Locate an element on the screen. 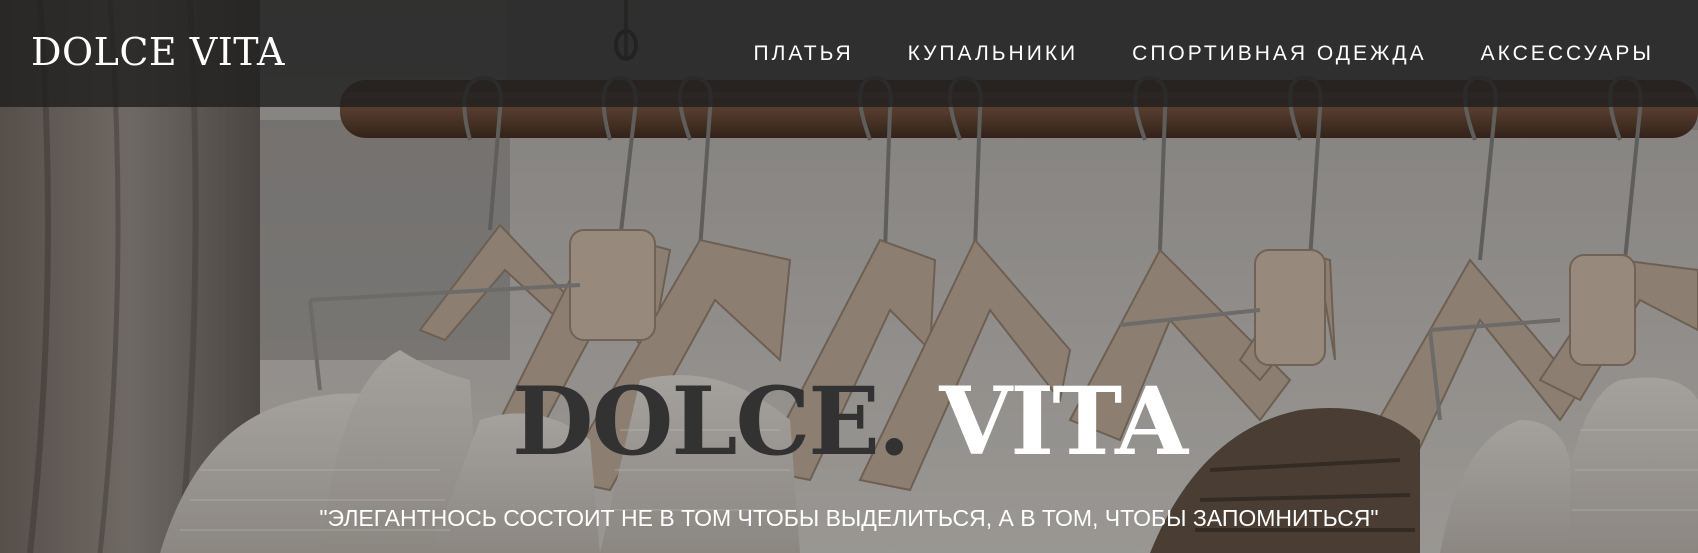 Image resolution: width=1698 pixels, height=553 pixels. nav-link-accessories: АКСЕССУАРЫ is located at coordinates (1567, 53).